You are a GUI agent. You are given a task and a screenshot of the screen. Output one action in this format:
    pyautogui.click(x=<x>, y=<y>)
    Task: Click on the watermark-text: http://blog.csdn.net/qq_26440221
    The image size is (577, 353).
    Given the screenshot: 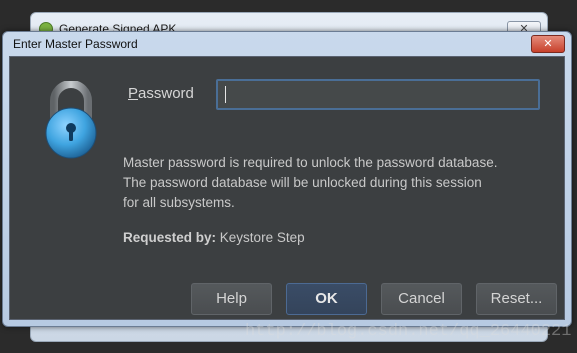 What is the action you would take?
    pyautogui.click(x=408, y=331)
    